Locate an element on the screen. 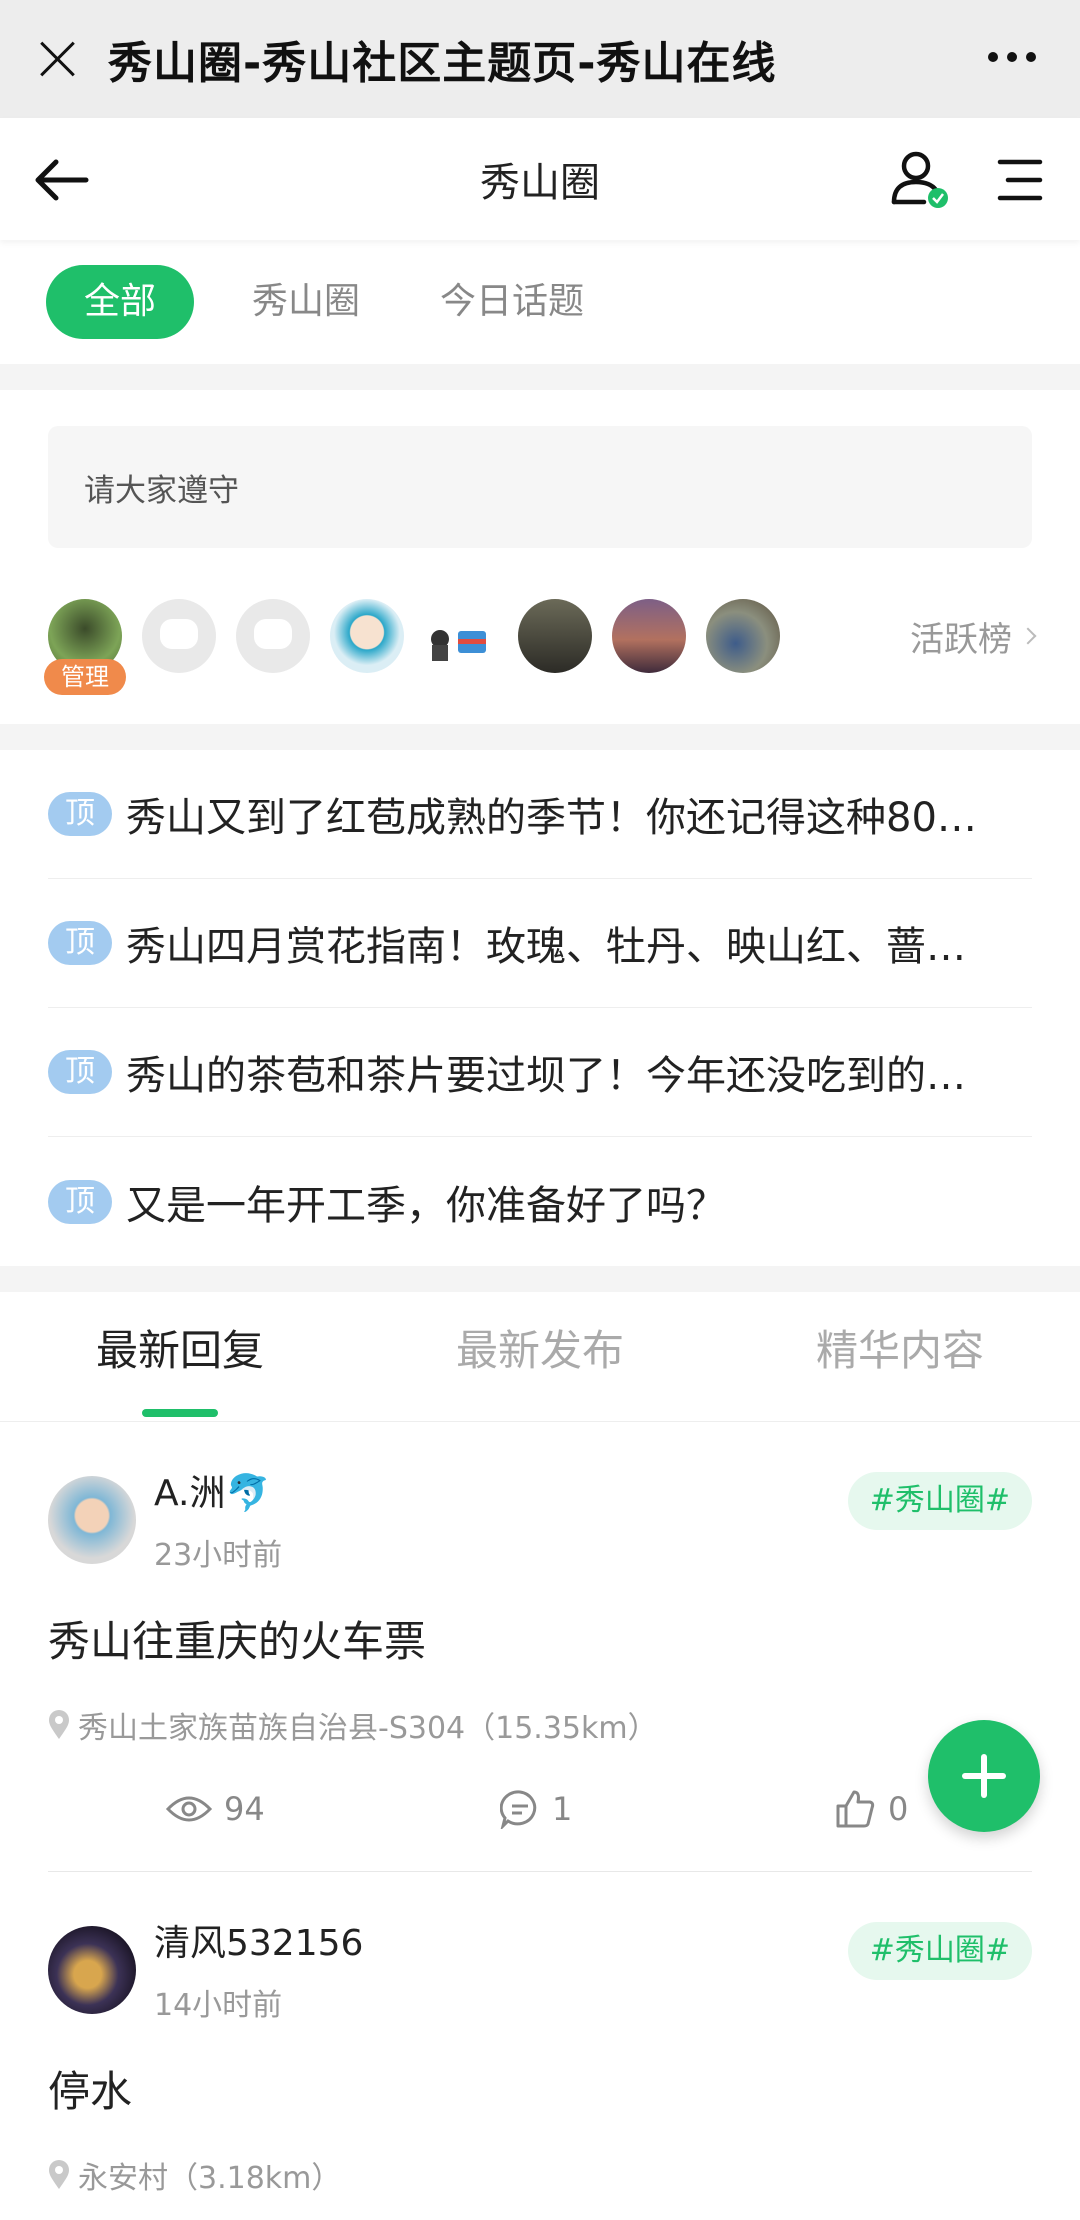 The height and width of the screenshot is (2220, 1080). post-time: 23小时前 is located at coordinates (218, 1555).